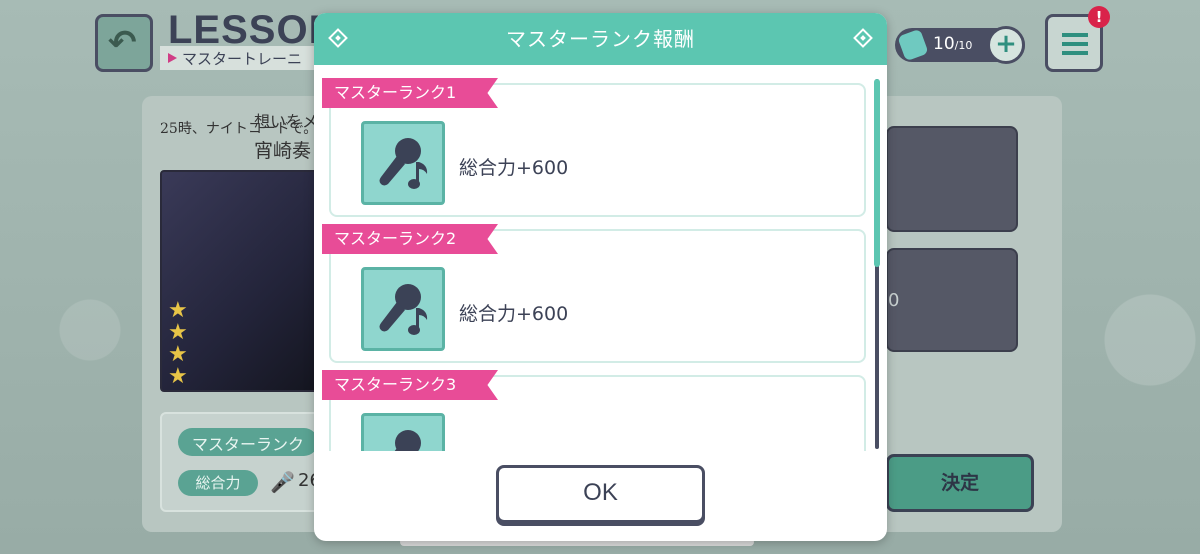  Describe the element at coordinates (877, 173) in the screenshot. I see `scrollbar-thumb` at that location.